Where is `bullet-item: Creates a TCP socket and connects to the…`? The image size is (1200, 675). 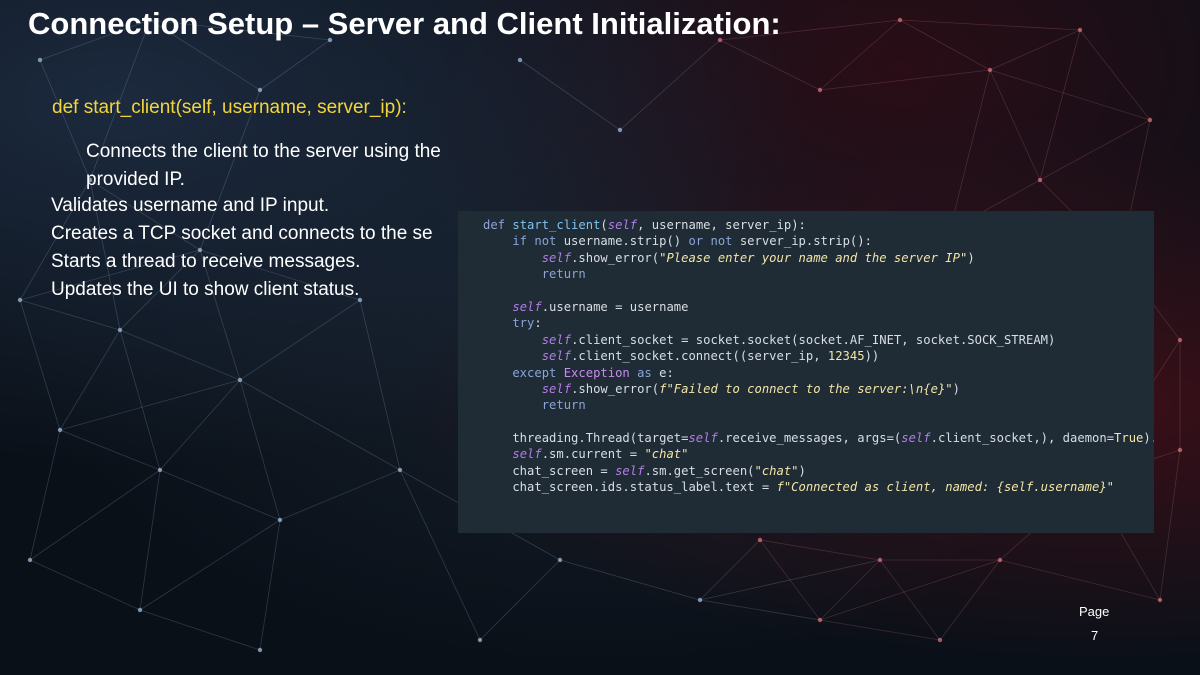
bullet-item: Creates a TCP socket and connects to the… is located at coordinates (242, 233).